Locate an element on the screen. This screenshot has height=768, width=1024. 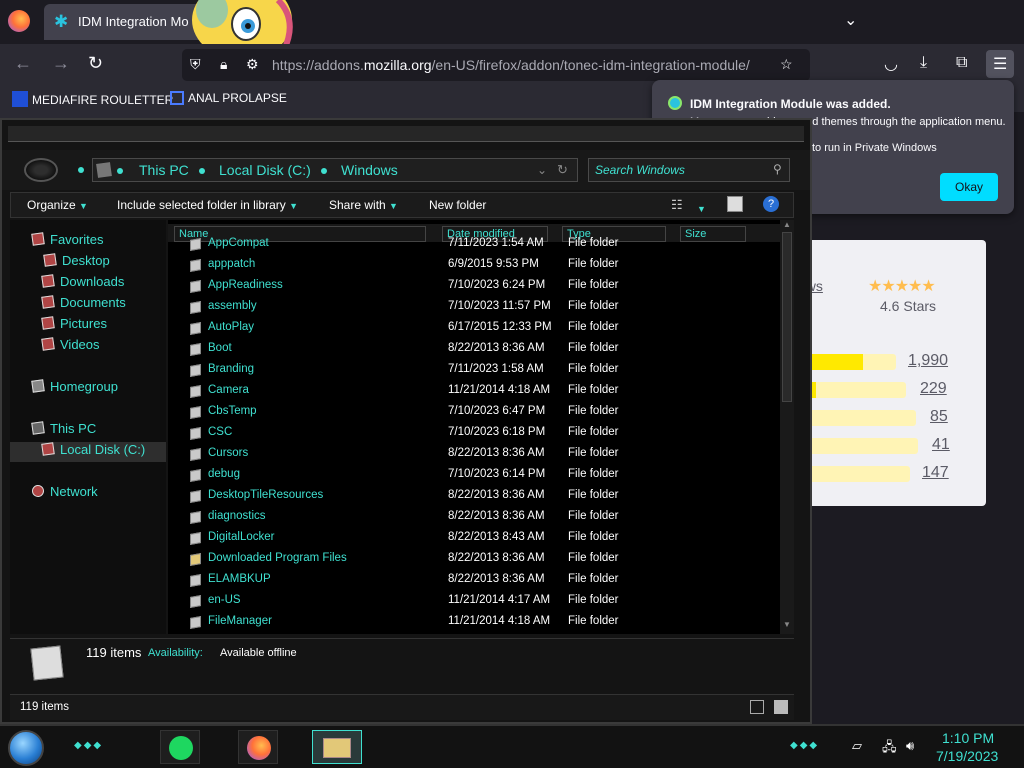
view-options-icon: ☷ is located at coordinates (677, 205).